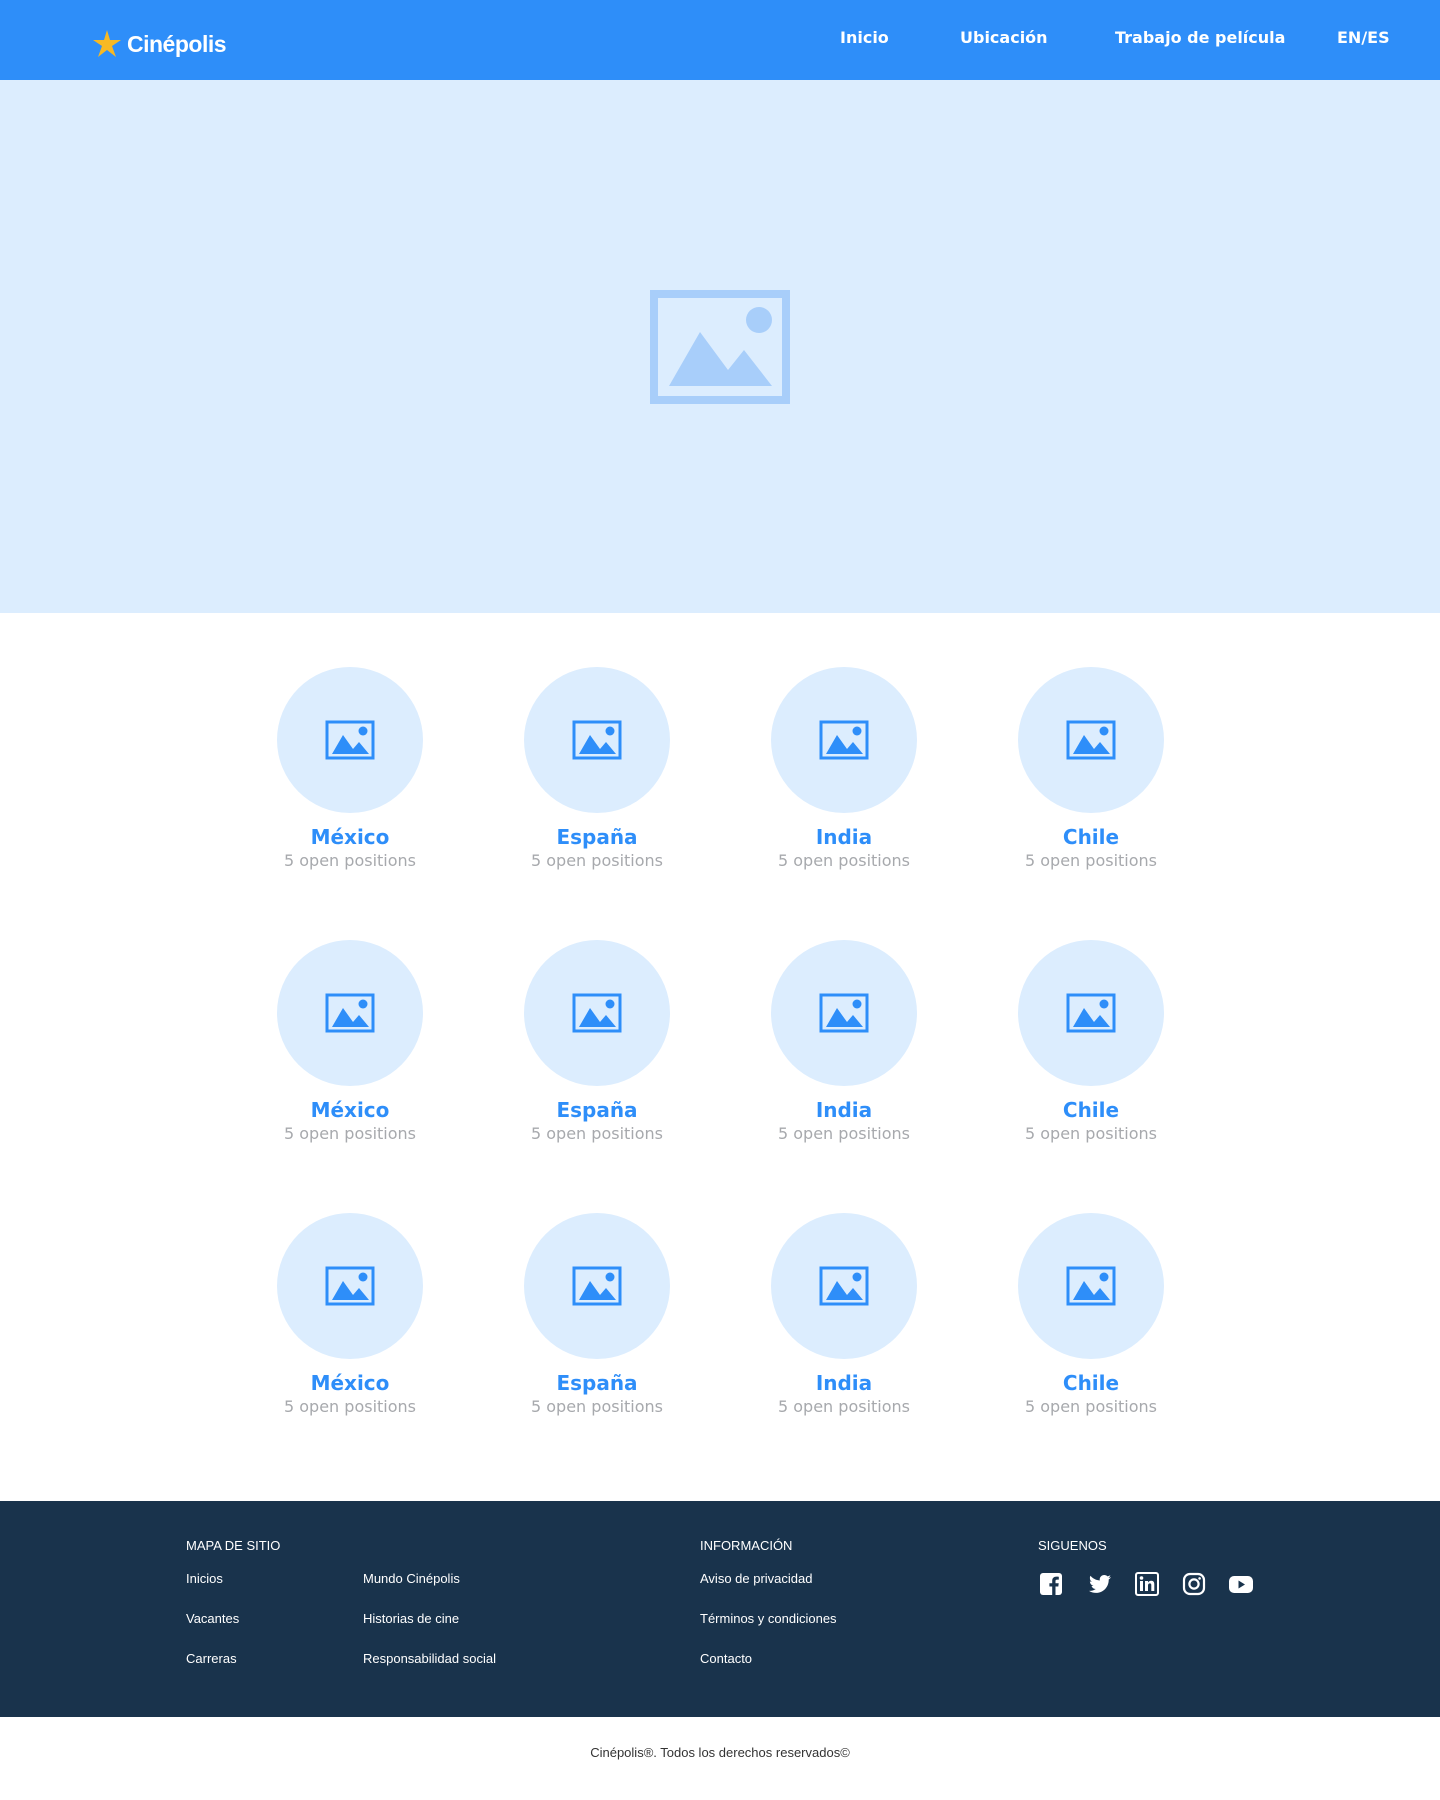 This screenshot has height=1800, width=1440. What do you see at coordinates (768, 1618) in the screenshot?
I see `footer-link-terminos: Términos y condiciones` at bounding box center [768, 1618].